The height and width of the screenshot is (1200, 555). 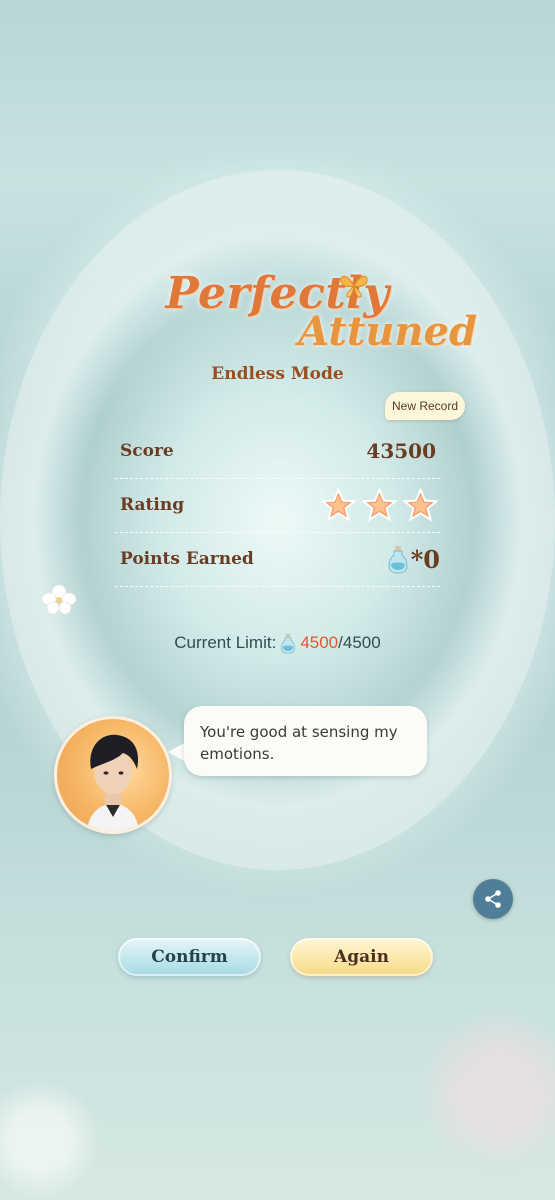 I want to click on limit-current: 4500, so click(x=319, y=642).